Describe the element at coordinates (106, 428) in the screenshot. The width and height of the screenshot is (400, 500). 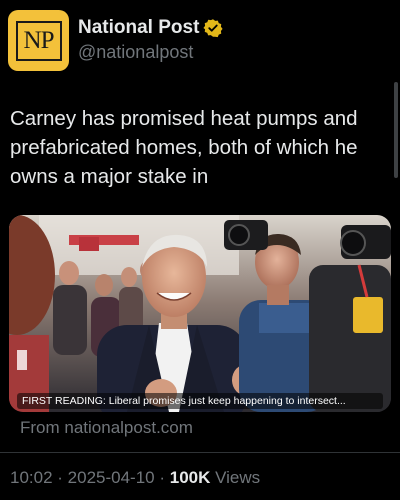
I see `link-source: From nationalpost.com` at that location.